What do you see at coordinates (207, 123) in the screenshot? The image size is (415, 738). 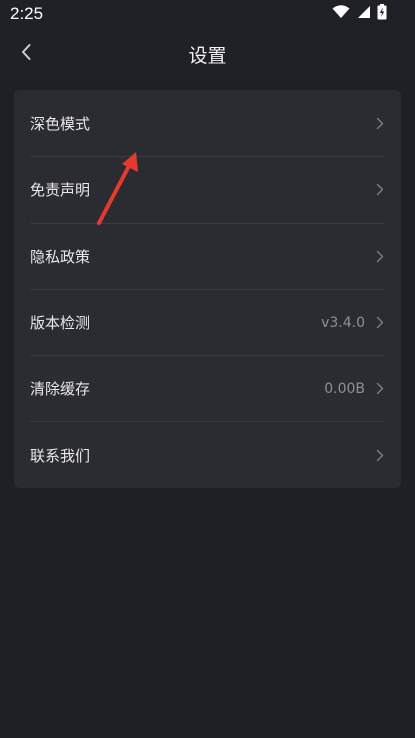 I see `settings-item-dark-mode: 深色模式` at bounding box center [207, 123].